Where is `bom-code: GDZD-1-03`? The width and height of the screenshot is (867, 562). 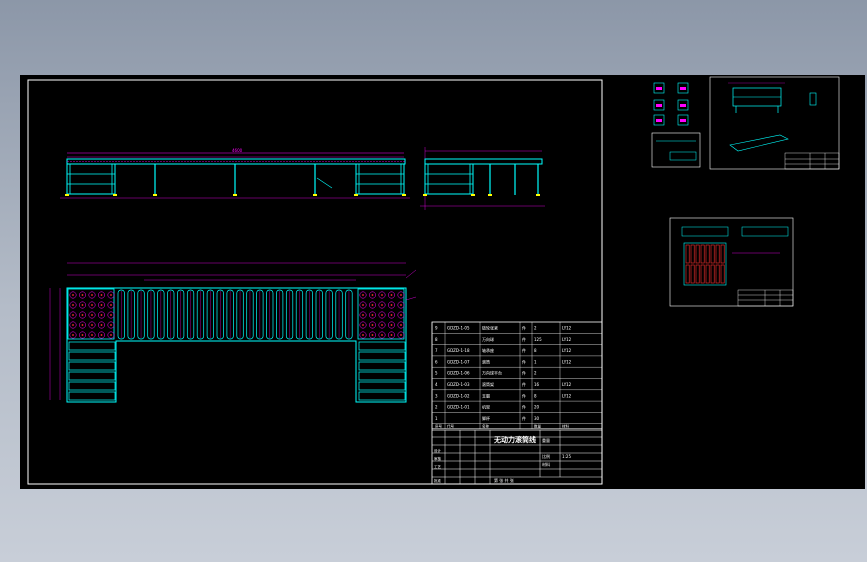 bom-code: GDZD-1-03 is located at coordinates (458, 384).